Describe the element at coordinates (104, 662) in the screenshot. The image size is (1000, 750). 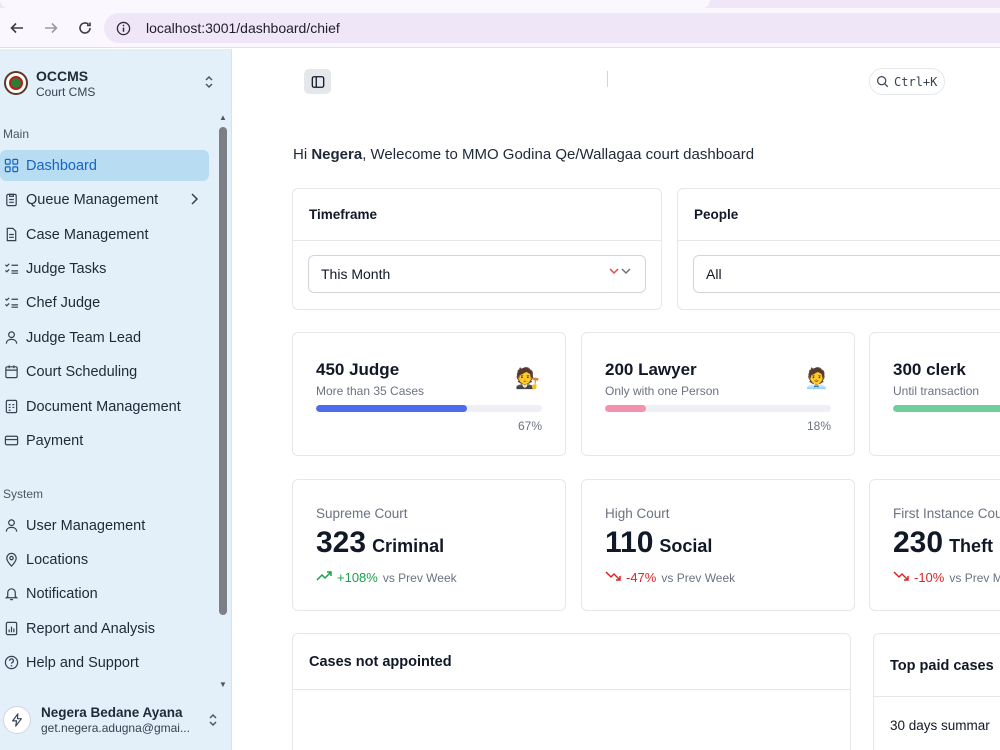
I see `sidebar-item-help-and-support: Help and Support` at that location.